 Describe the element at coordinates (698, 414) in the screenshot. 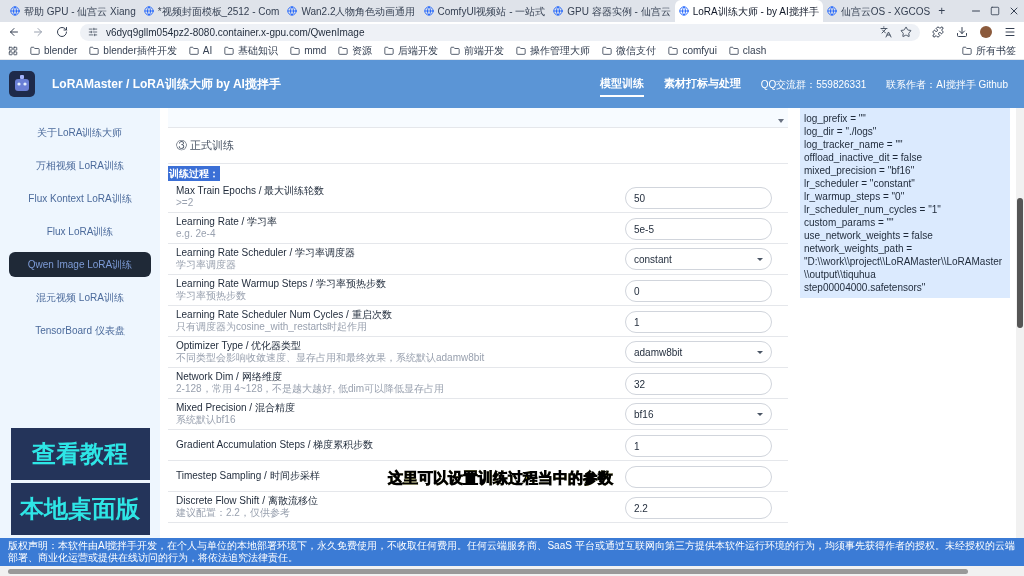

I see `dropdown: bf16` at that location.